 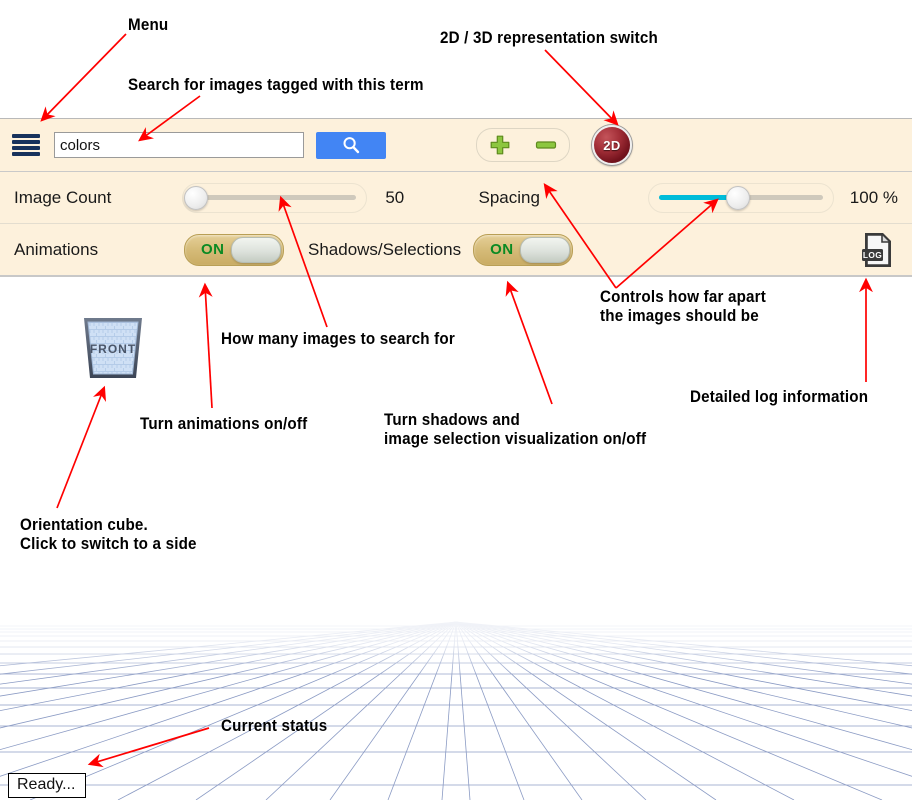 What do you see at coordinates (581, 87) in the screenshot?
I see `switch-arrow` at bounding box center [581, 87].